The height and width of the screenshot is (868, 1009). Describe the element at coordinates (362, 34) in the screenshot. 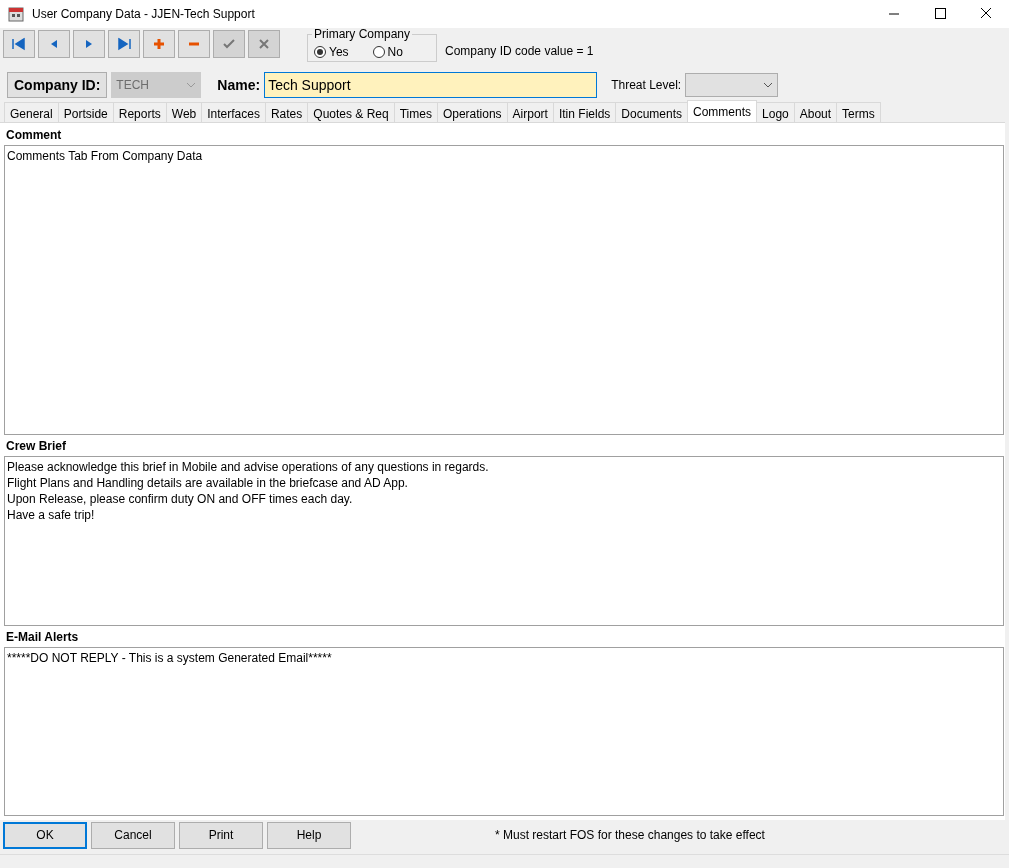

I see `group-title: Primary Company` at that location.